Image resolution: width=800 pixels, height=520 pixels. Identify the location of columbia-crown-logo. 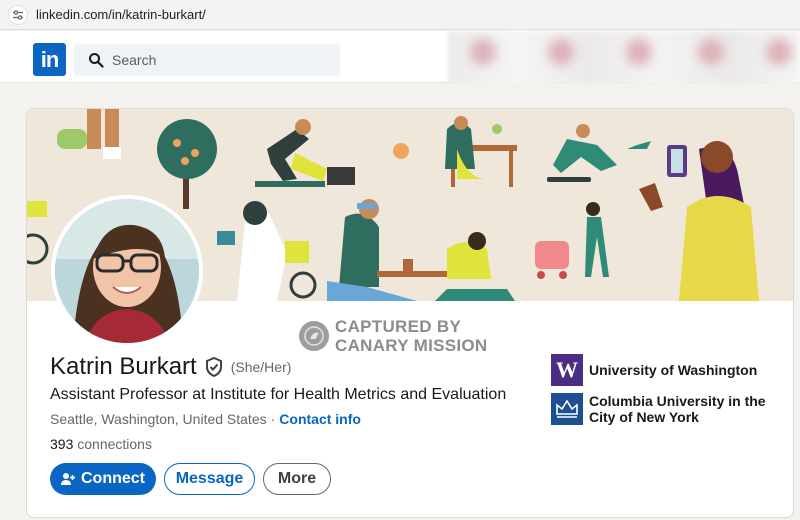
(567, 409).